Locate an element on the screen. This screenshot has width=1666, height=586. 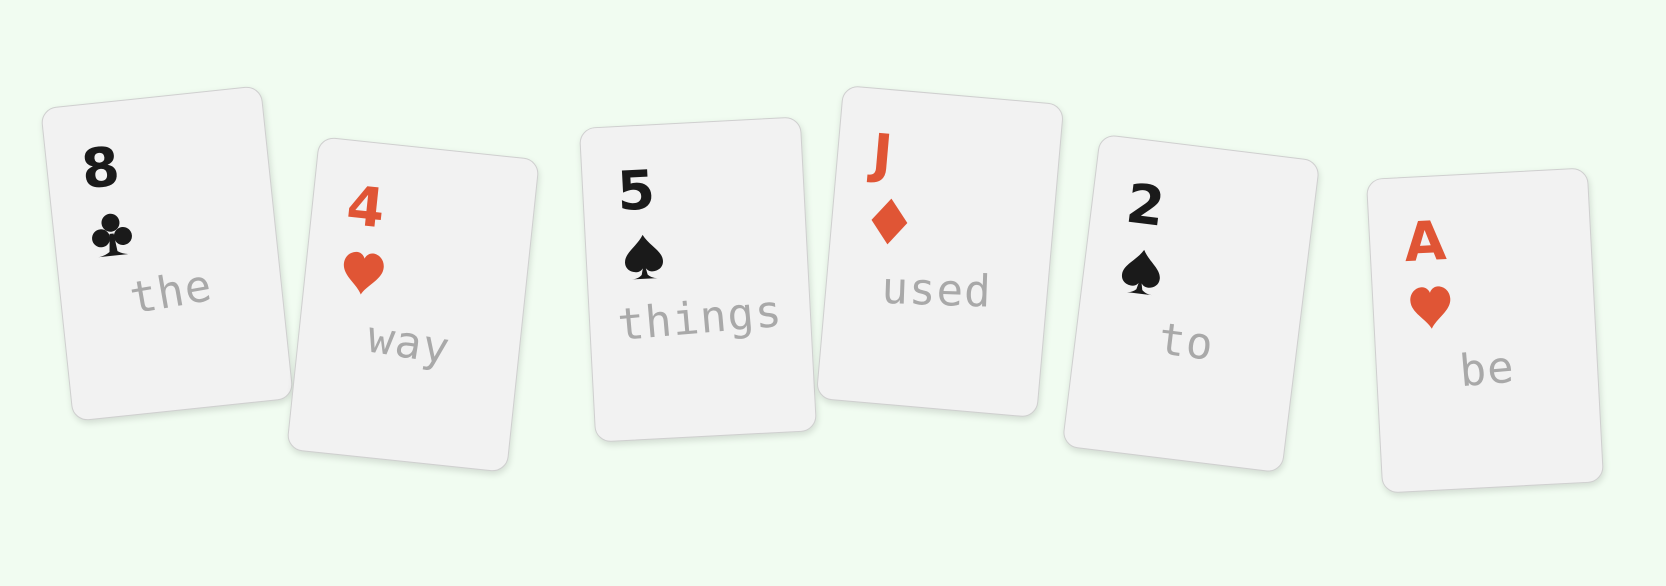
club-icon is located at coordinates (111, 233).